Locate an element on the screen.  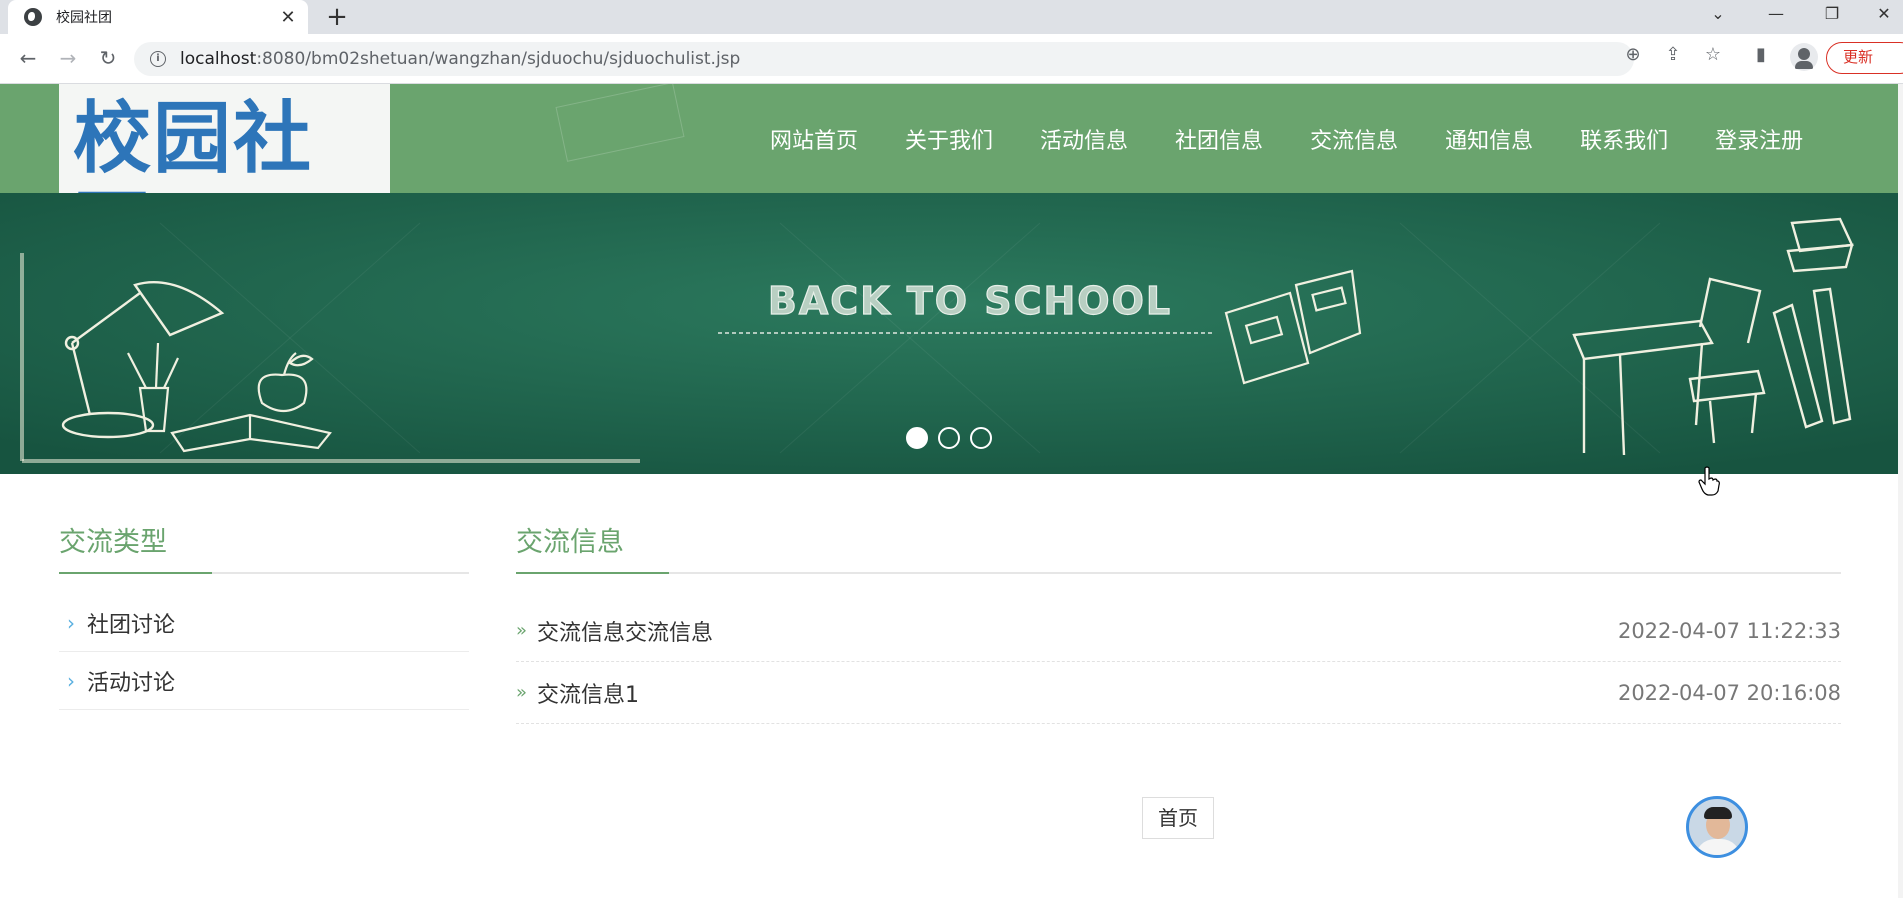
section-title: 交流信息 is located at coordinates (1178, 547).